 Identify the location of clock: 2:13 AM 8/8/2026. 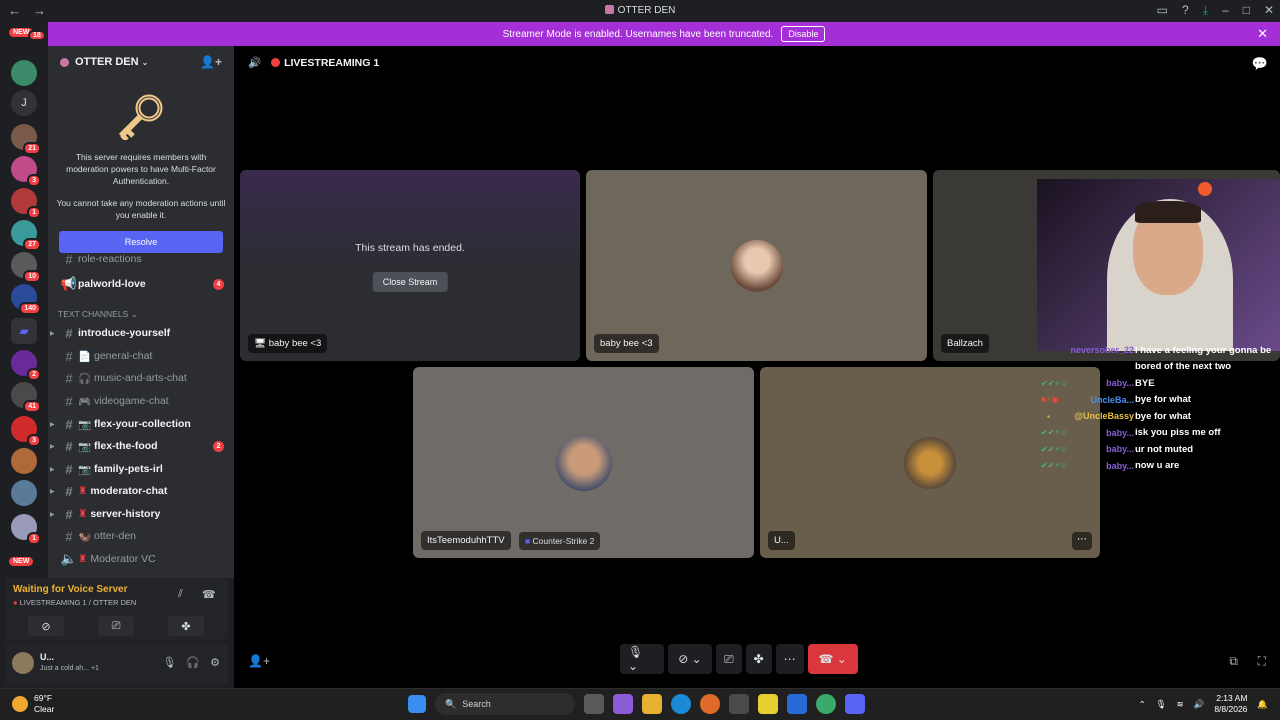
(1230, 704).